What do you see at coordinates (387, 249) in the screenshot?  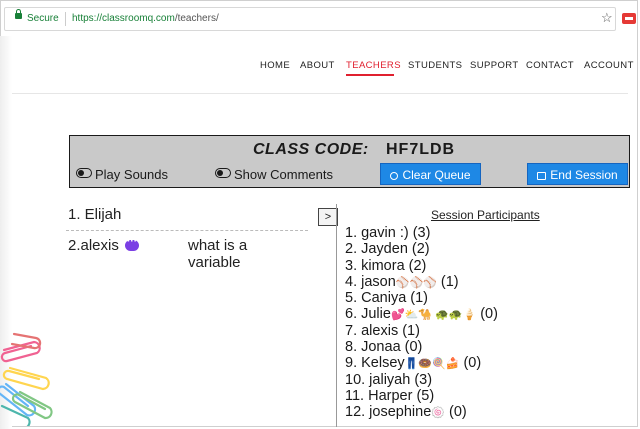 I see `participant-text: 2. Jayden (2)` at bounding box center [387, 249].